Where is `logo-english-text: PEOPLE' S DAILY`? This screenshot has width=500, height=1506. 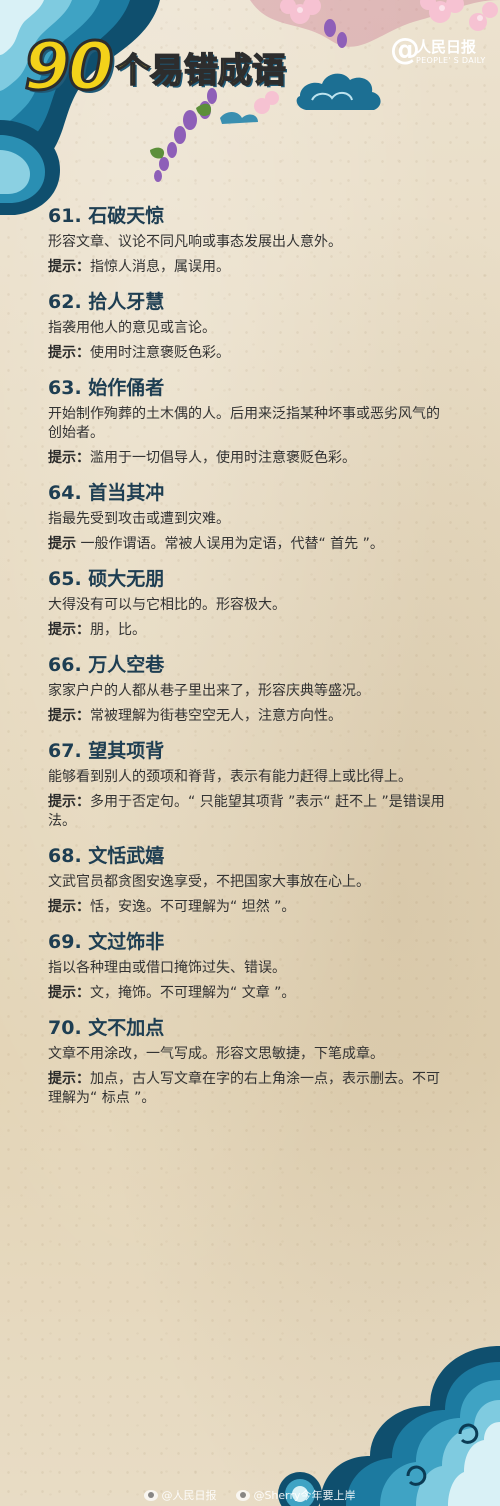
logo-english-text: PEOPLE' S DAILY is located at coordinates (451, 60).